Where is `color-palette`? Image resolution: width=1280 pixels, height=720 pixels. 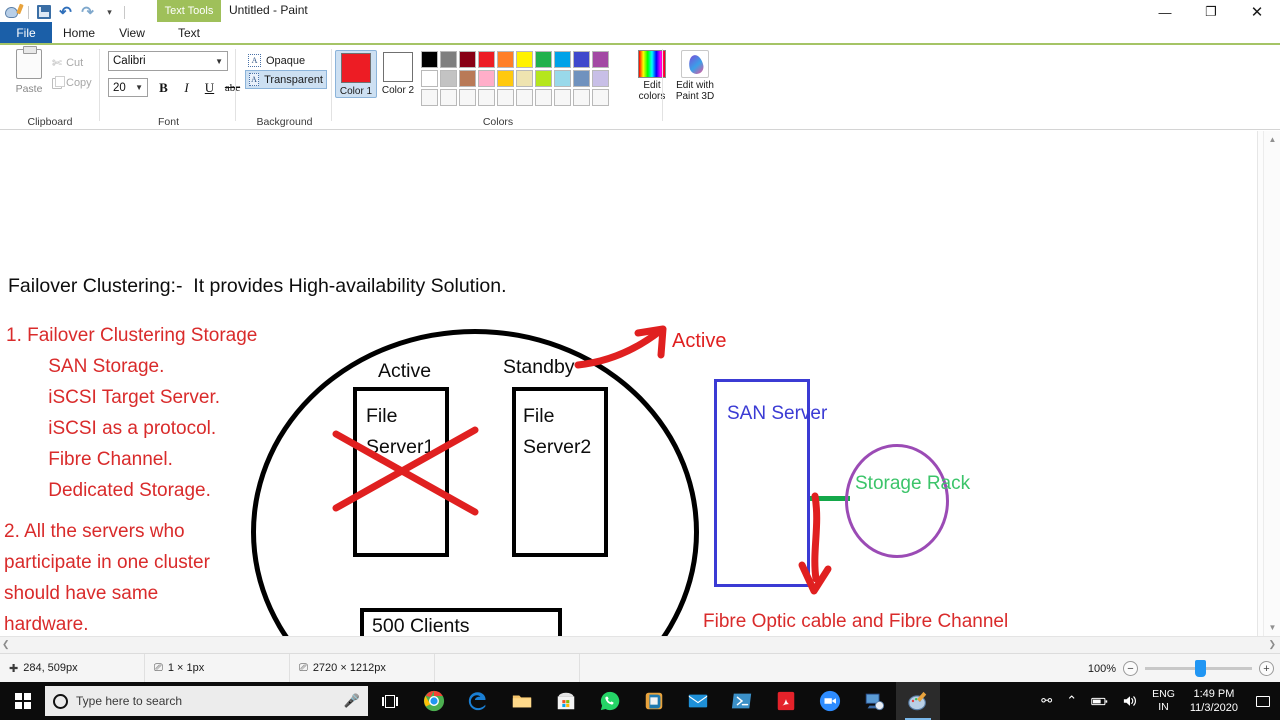 color-palette is located at coordinates (515, 79).